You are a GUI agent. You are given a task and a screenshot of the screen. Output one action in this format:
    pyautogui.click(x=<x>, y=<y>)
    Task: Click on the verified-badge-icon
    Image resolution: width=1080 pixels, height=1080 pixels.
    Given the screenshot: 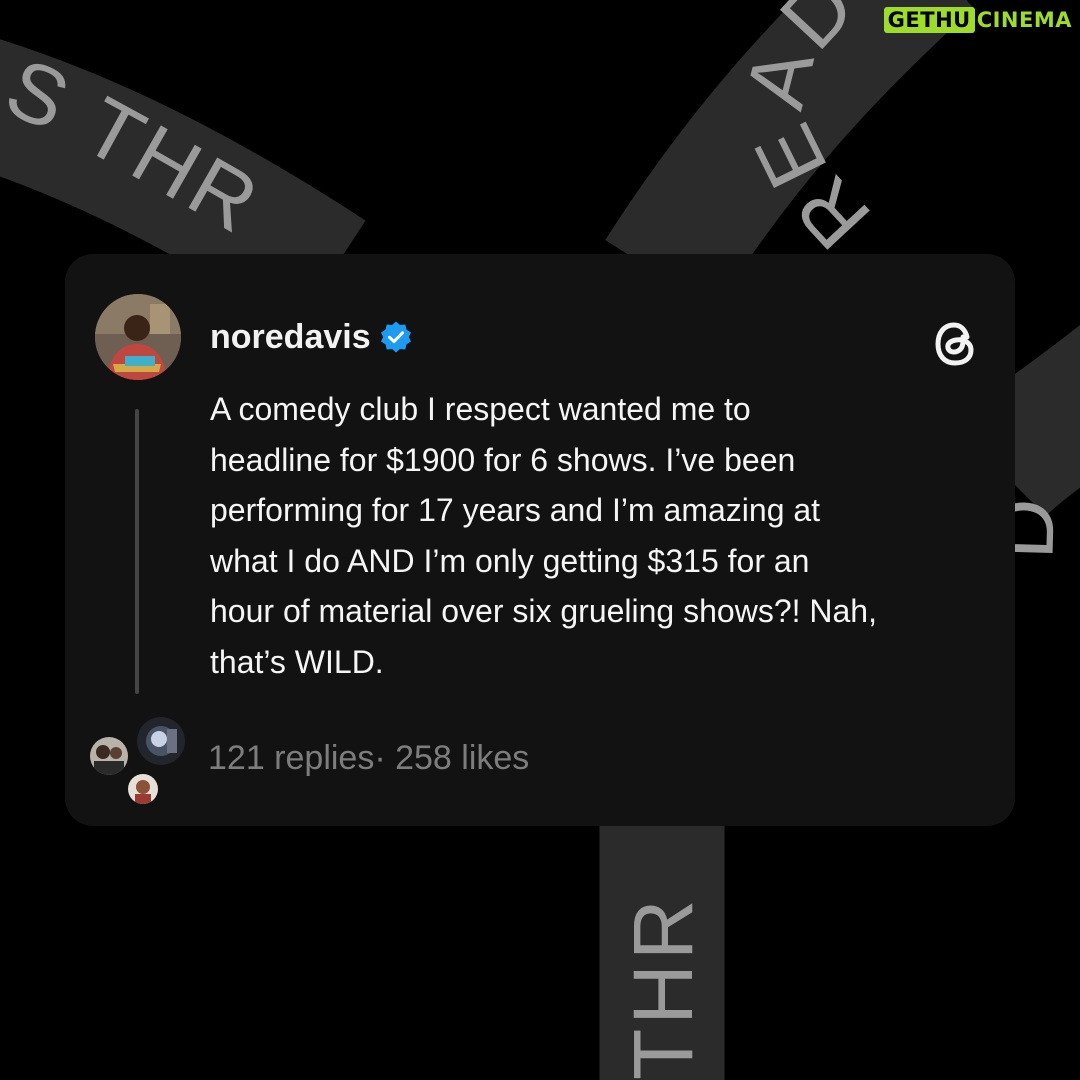 What is the action you would take?
    pyautogui.click(x=395, y=337)
    